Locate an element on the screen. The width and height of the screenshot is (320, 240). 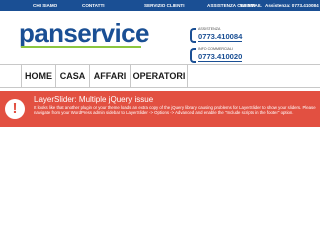
top-link-servizio-clienti: SERVIZIO CLIENTI is located at coordinates (164, 5).